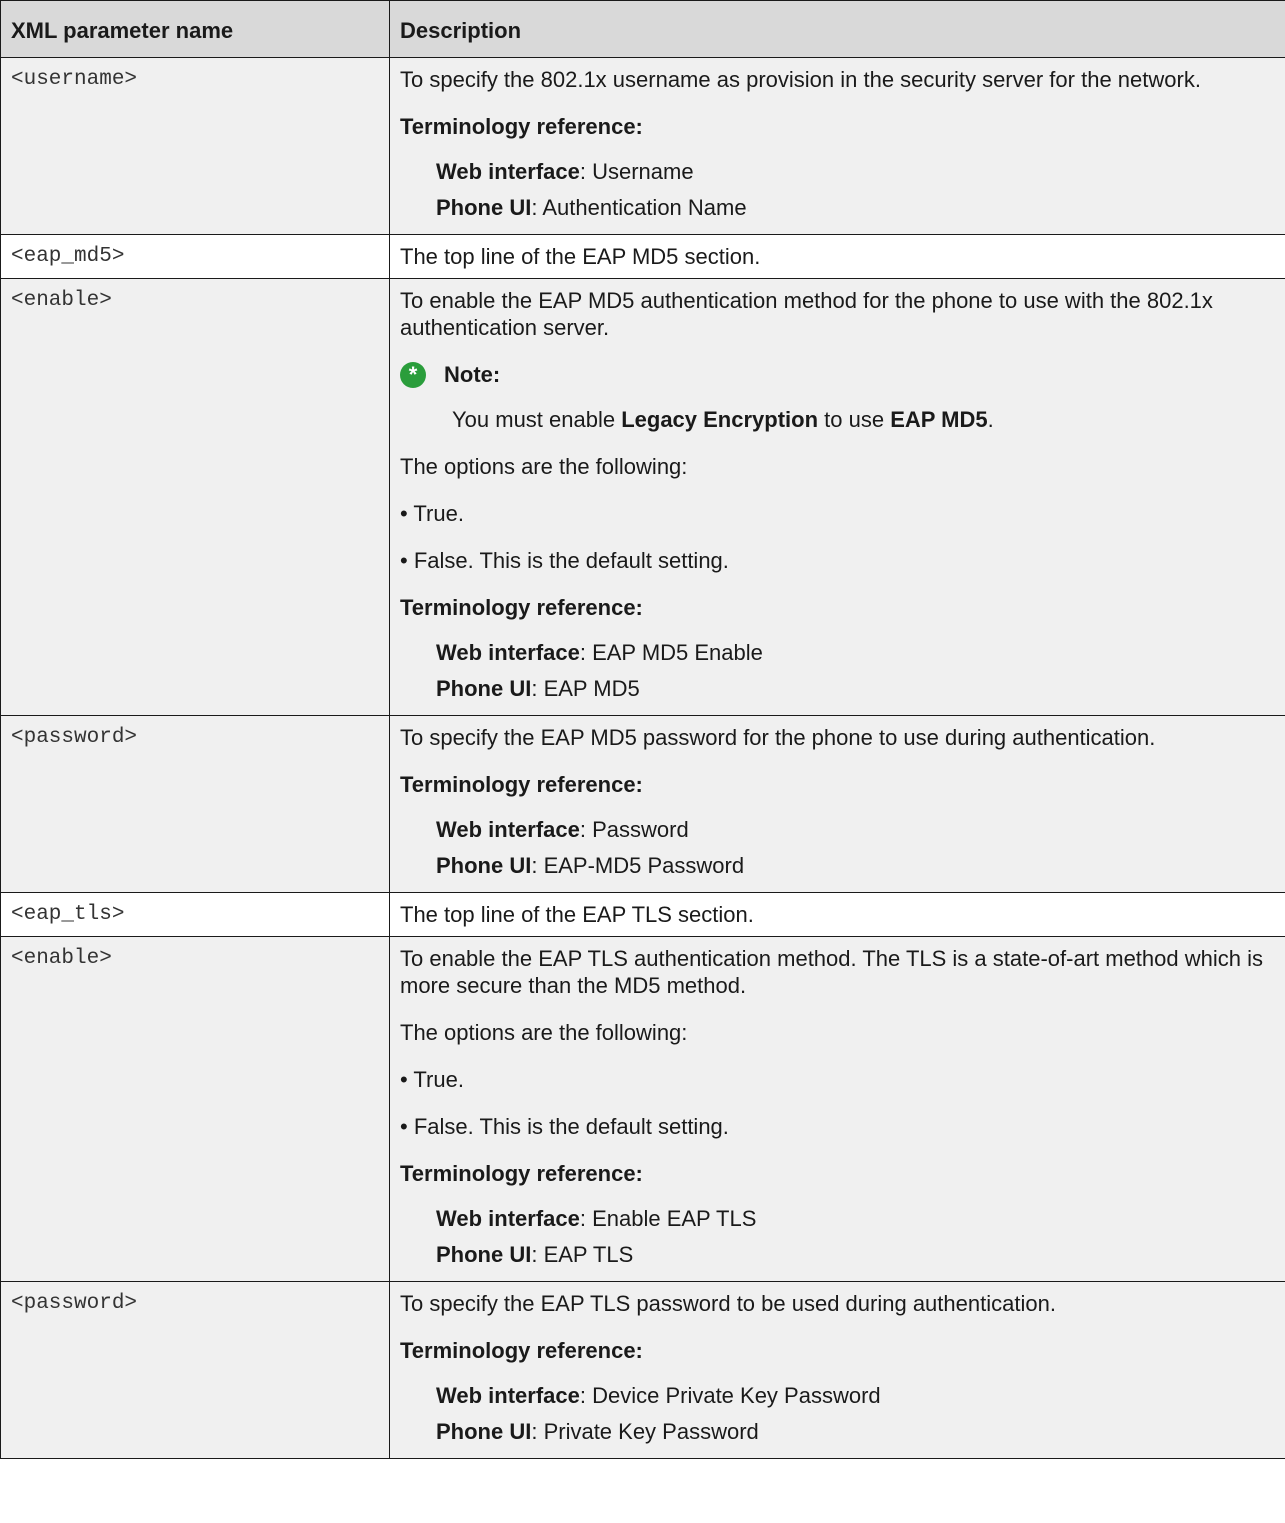  What do you see at coordinates (854, 419) in the screenshot?
I see `note-text: to use` at bounding box center [854, 419].